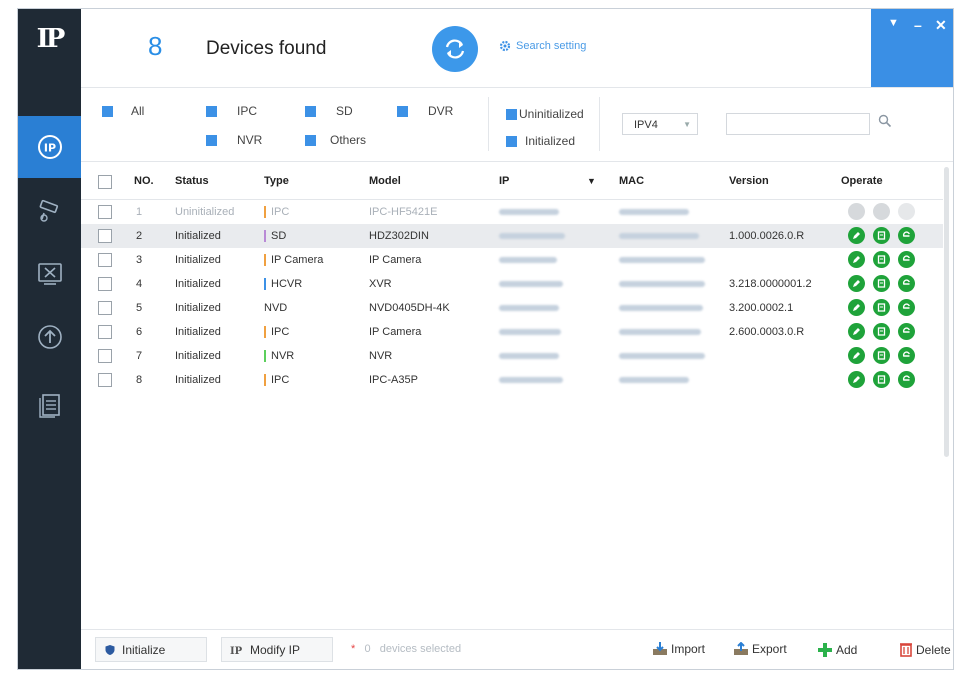 This screenshot has height=676, width=965. Describe the element at coordinates (893, 23) in the screenshot. I see `menu-icon: ▼` at that location.